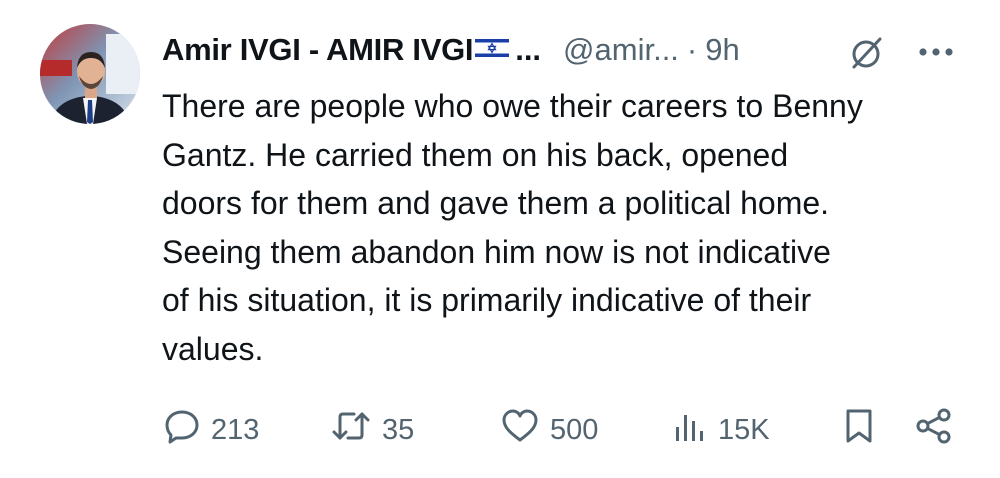 The height and width of the screenshot is (478, 1000). I want to click on bookmark-icon, so click(859, 430).